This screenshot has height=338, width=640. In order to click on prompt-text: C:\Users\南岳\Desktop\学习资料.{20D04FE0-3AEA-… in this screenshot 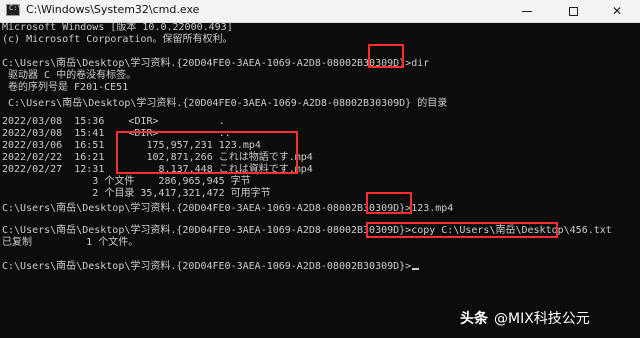, I will do `click(207, 266)`.